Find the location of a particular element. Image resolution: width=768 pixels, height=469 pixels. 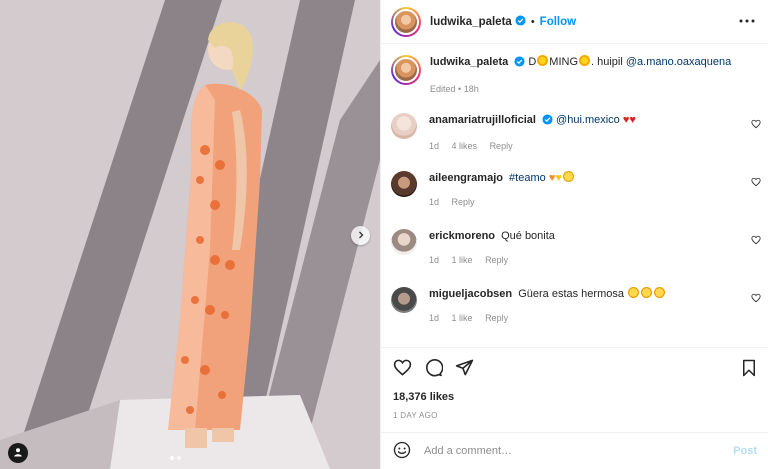

post-comment-button: Post is located at coordinates (745, 451).